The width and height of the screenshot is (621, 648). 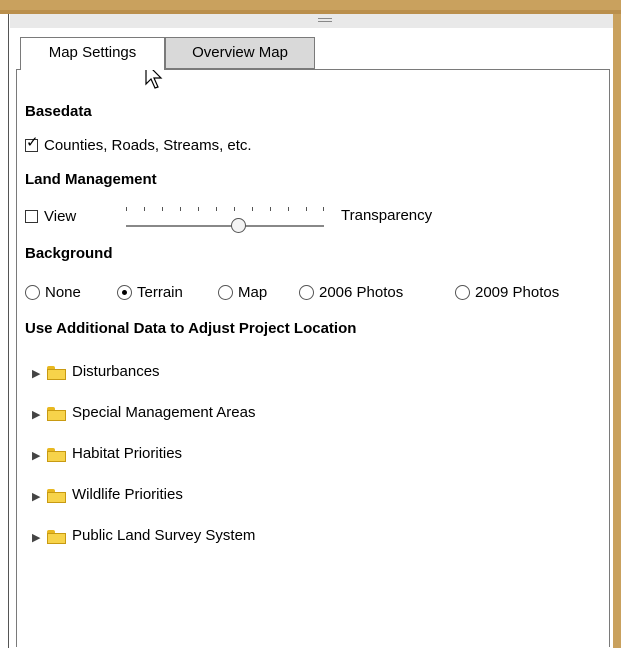 I want to click on radio-map-label: Map, so click(x=253, y=292).